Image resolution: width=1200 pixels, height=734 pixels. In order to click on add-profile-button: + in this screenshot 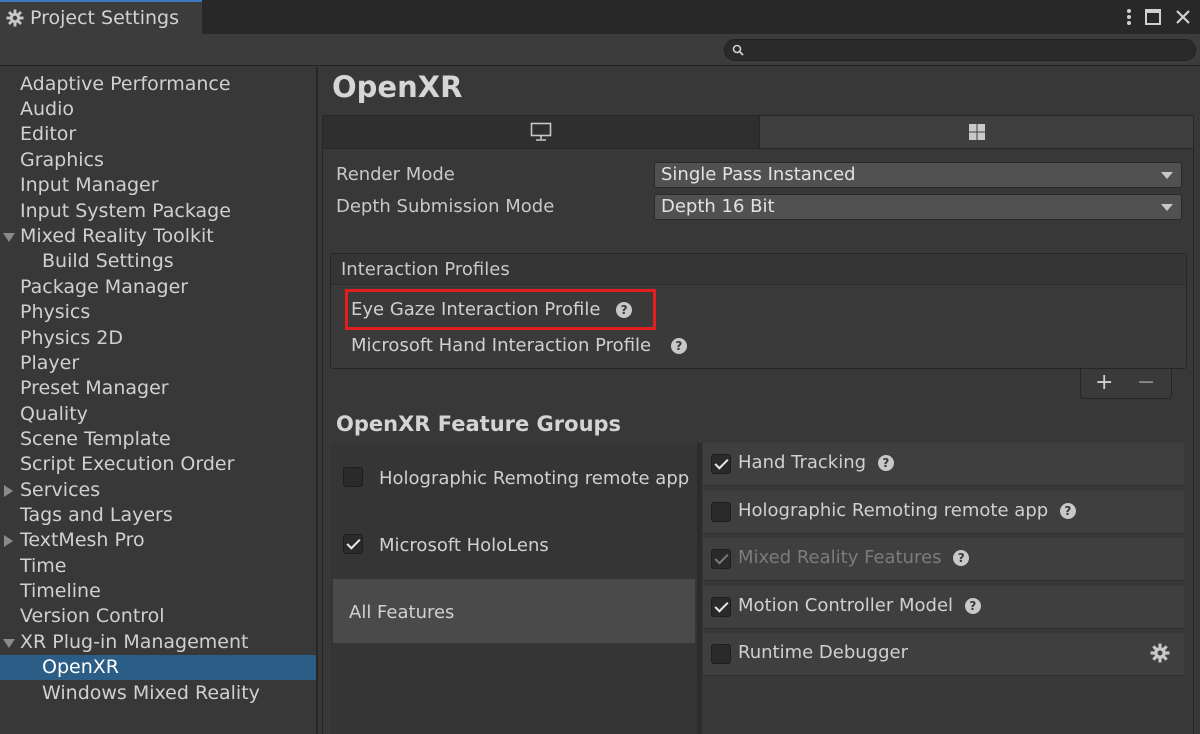, I will do `click(1104, 383)`.